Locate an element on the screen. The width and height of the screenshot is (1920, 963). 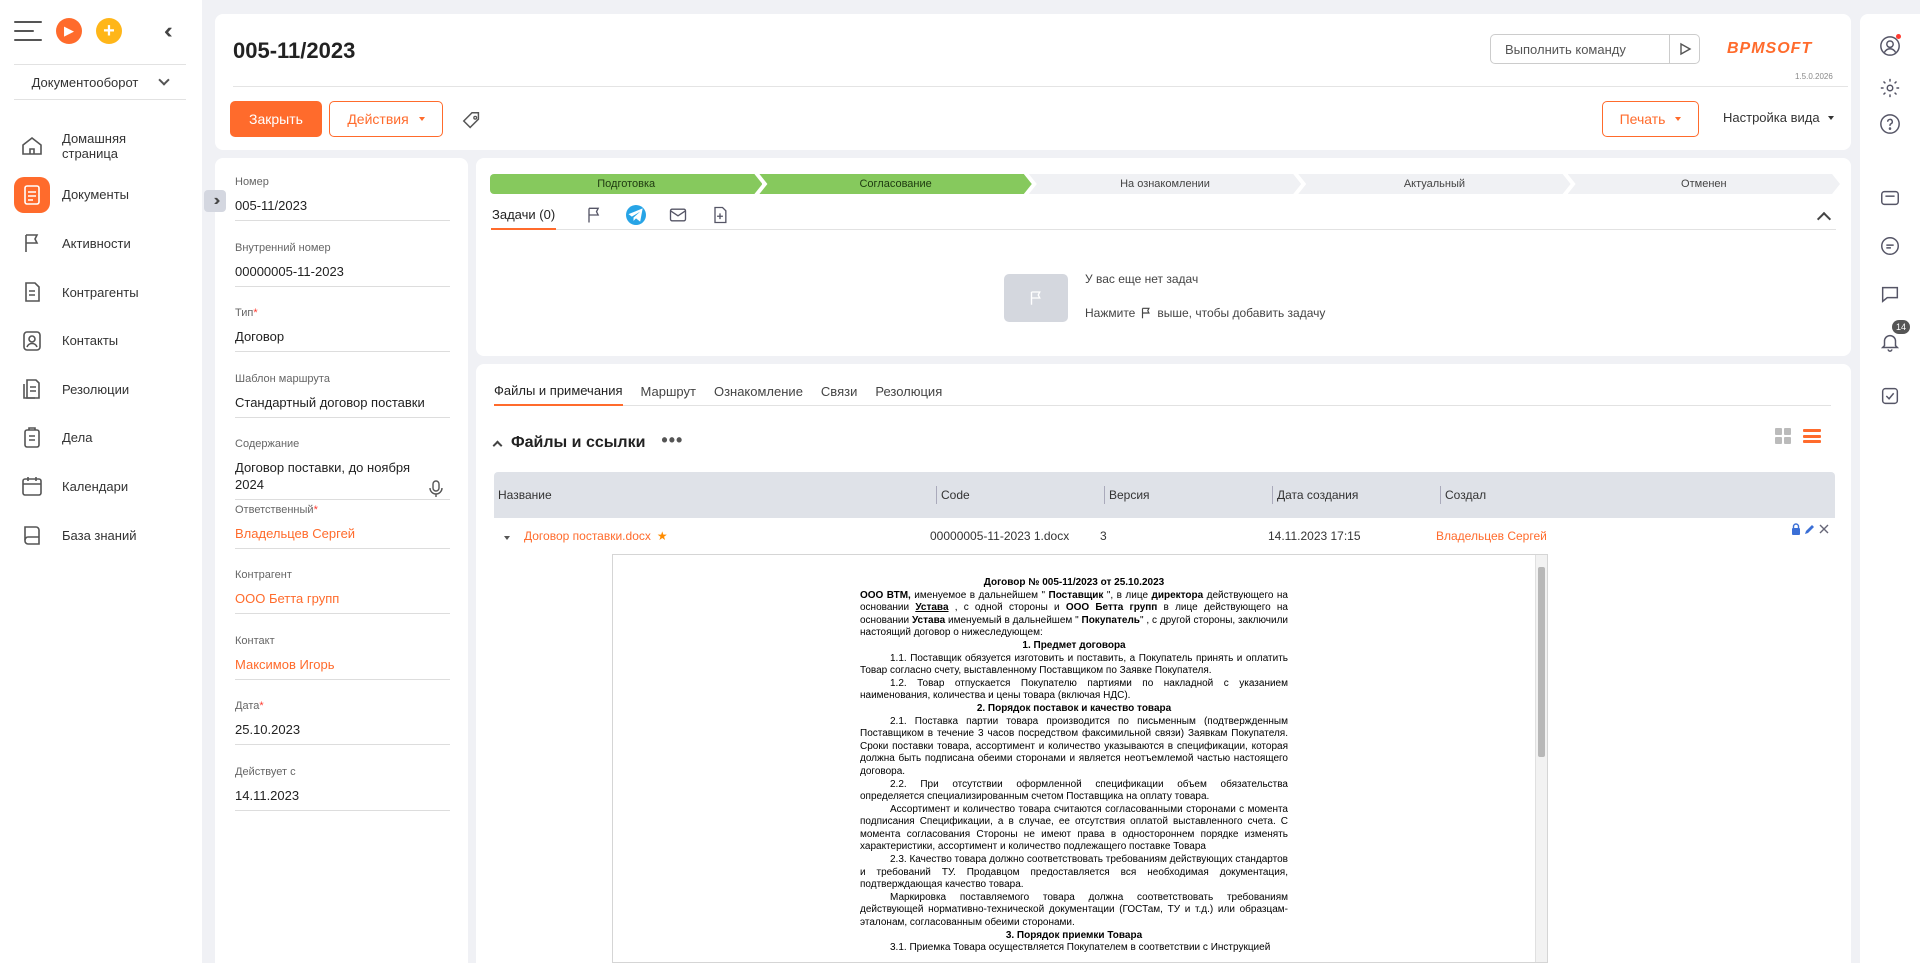
sidebar-item-4: Контакты is located at coordinates (101, 340).